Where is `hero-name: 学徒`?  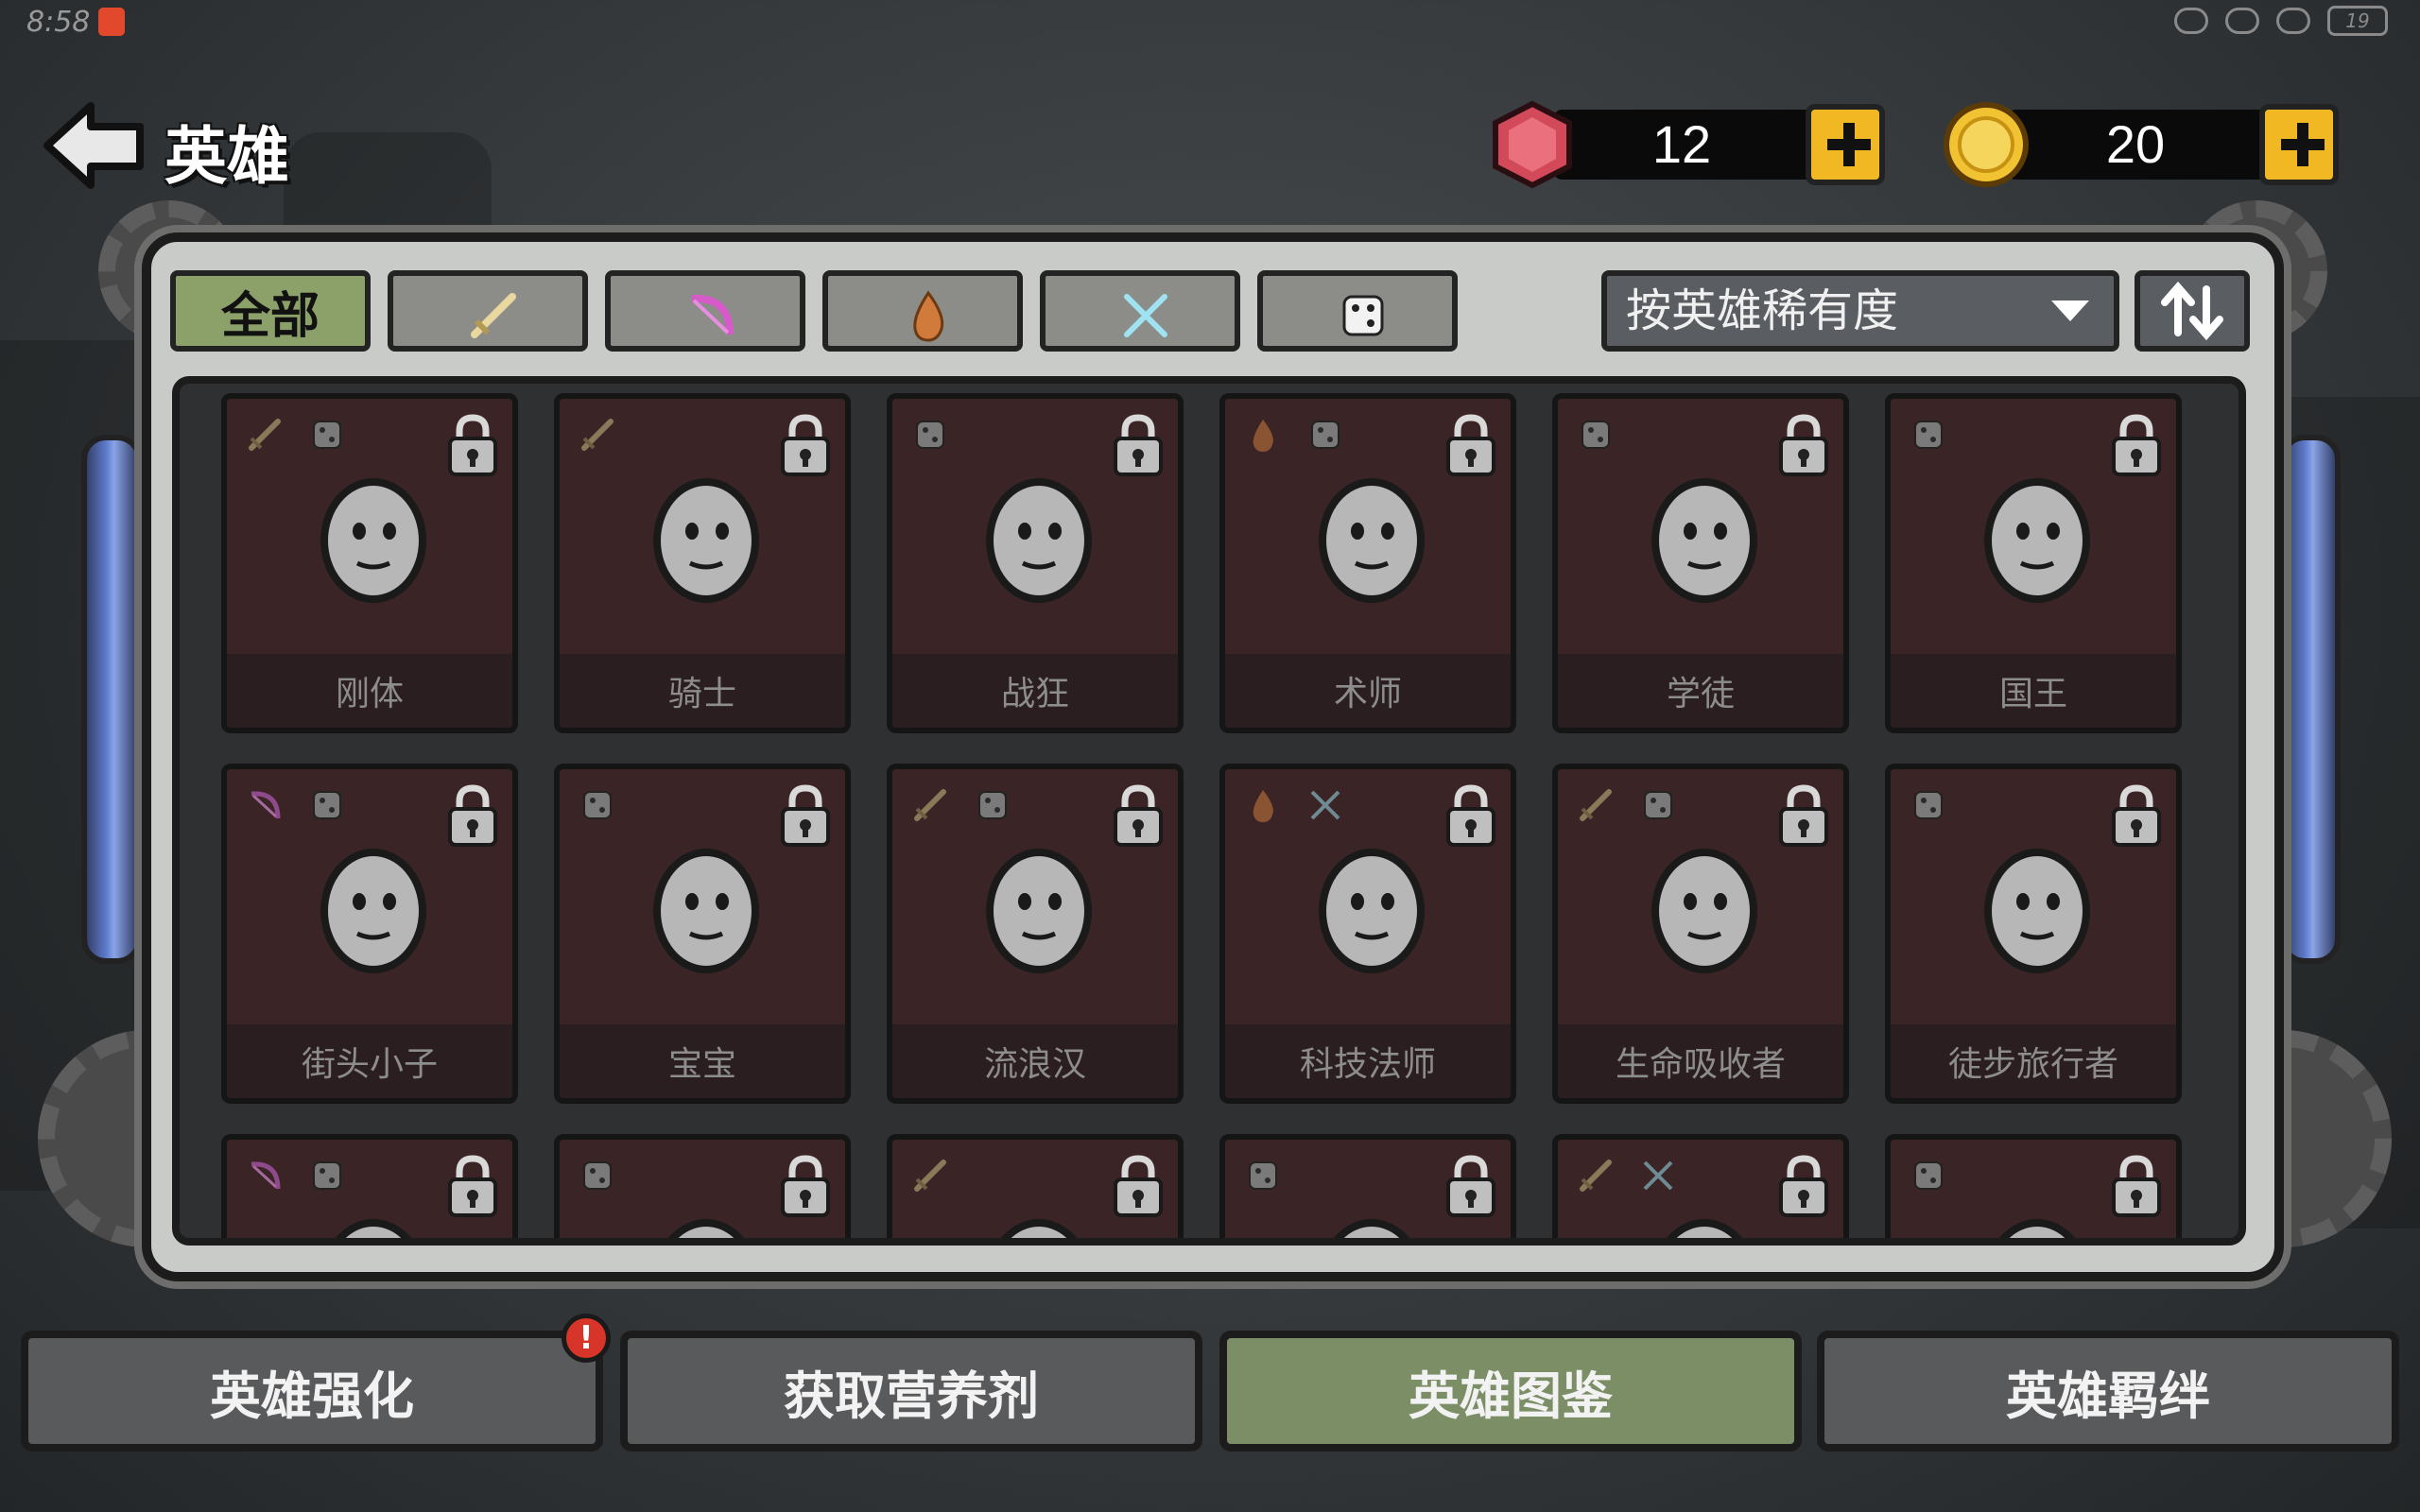 hero-name: 学徒 is located at coordinates (1701, 691).